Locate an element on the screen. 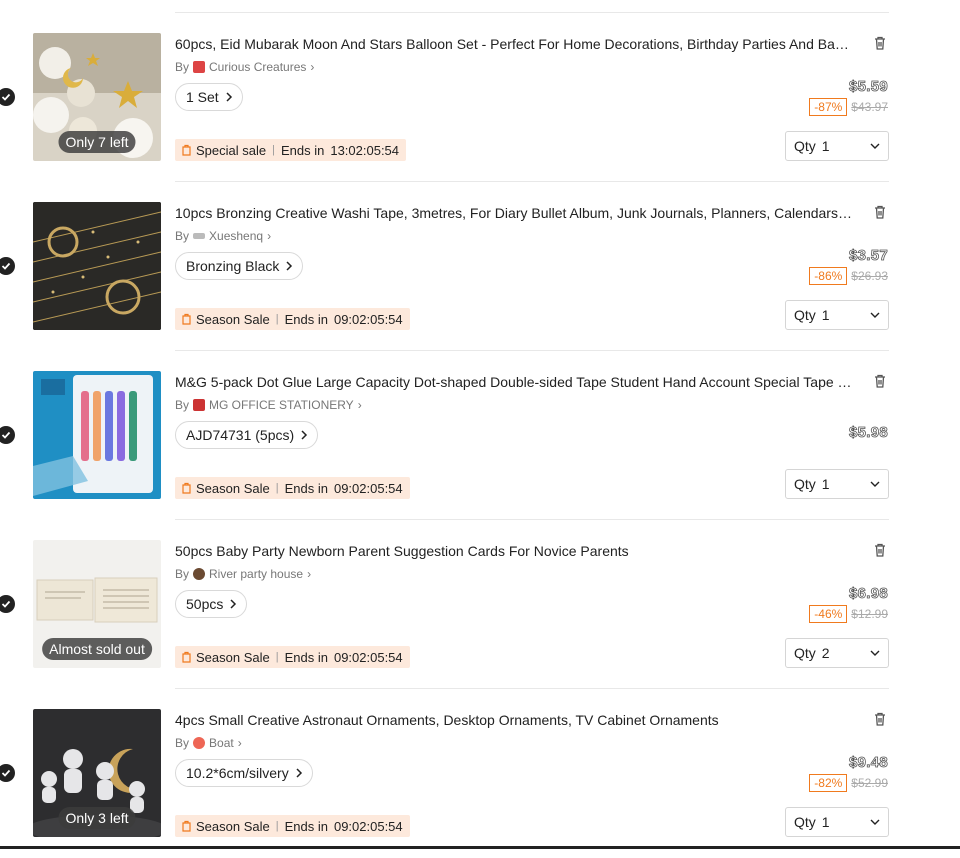 This screenshot has height=858, width=960. variant-selector: Bronzing Black is located at coordinates (239, 266).